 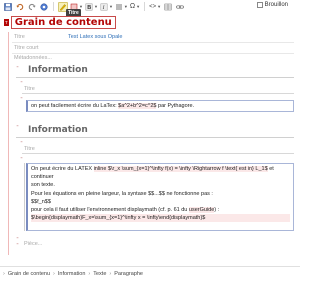 What do you see at coordinates (43, 185) in the screenshot?
I see `paragraph-line: son texte.` at bounding box center [43, 185].